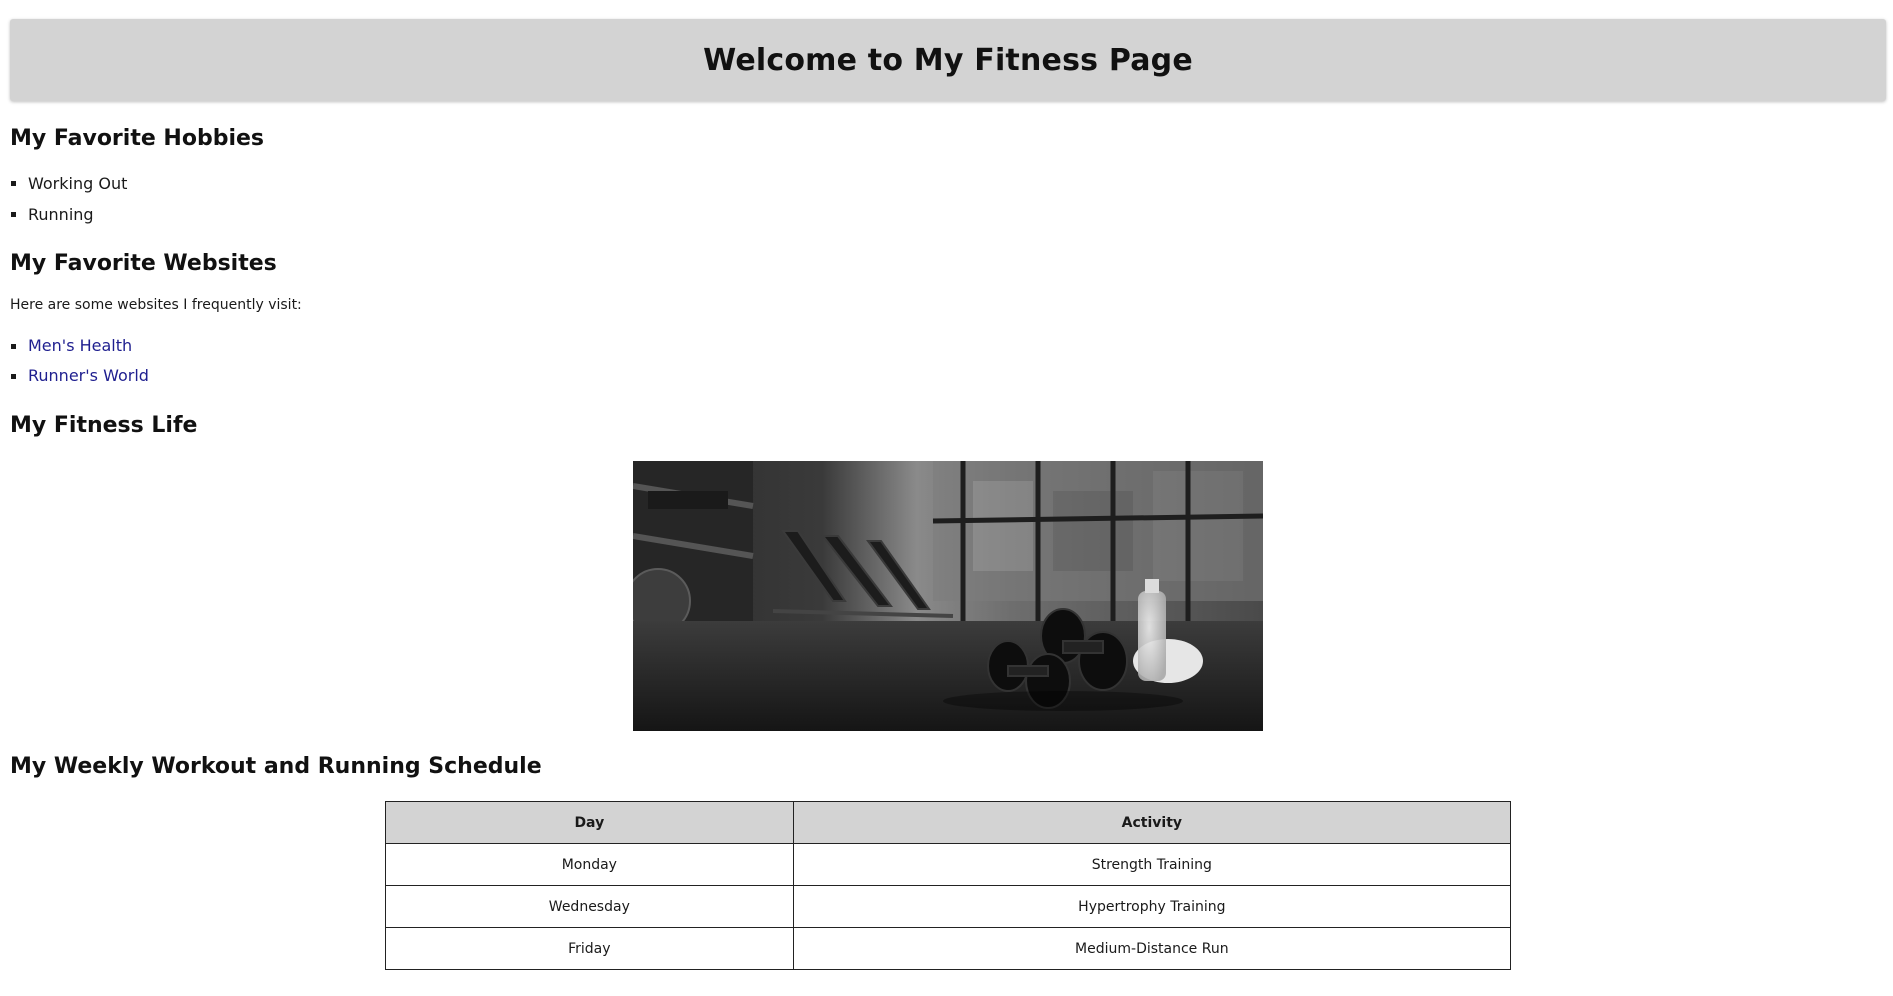 The height and width of the screenshot is (996, 1893). I want to click on day-cell: Wednesday, so click(589, 906).